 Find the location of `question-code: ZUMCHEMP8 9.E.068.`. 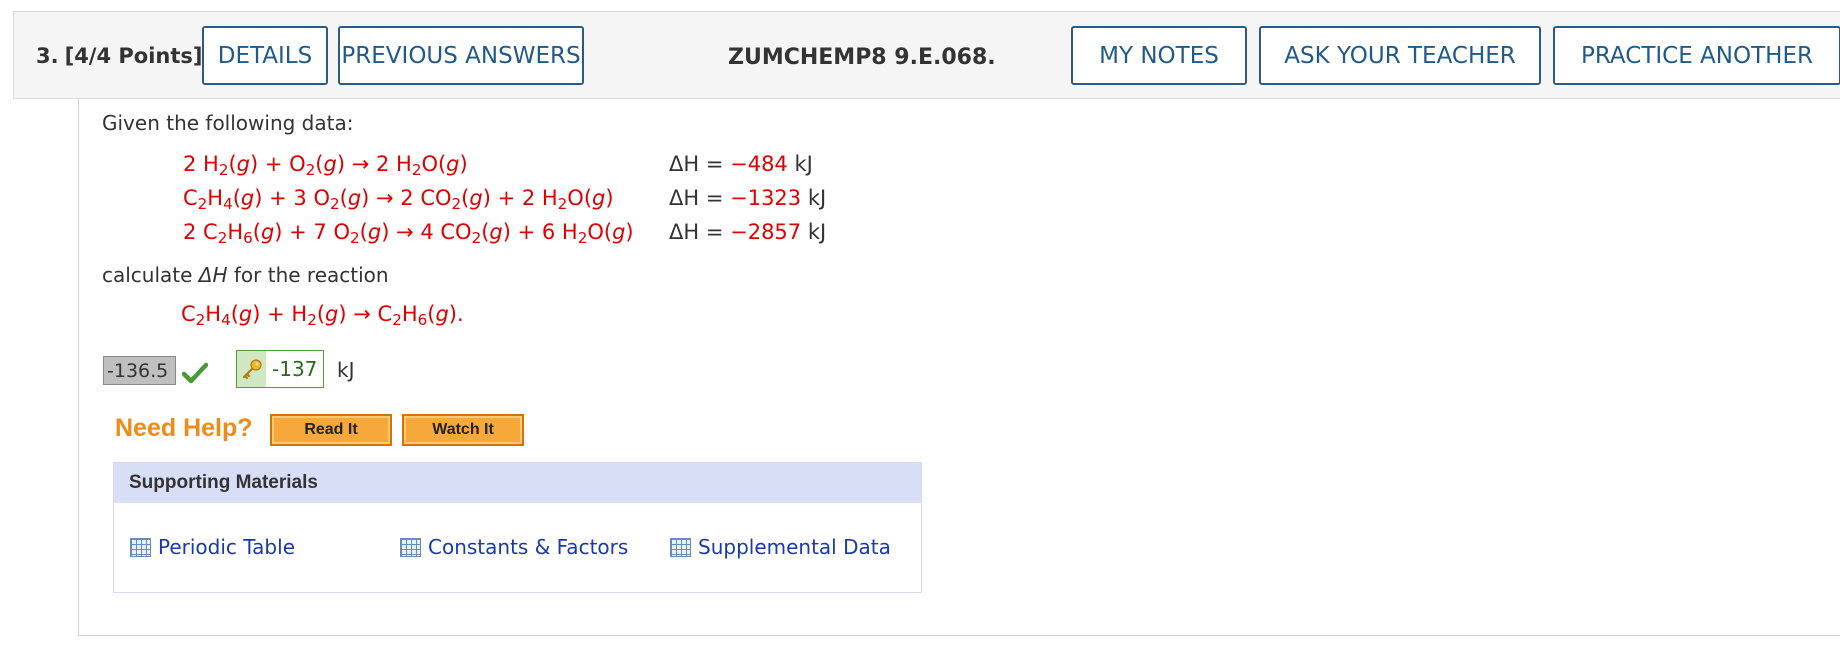

question-code: ZUMCHEMP8 9.E.068. is located at coordinates (862, 57).